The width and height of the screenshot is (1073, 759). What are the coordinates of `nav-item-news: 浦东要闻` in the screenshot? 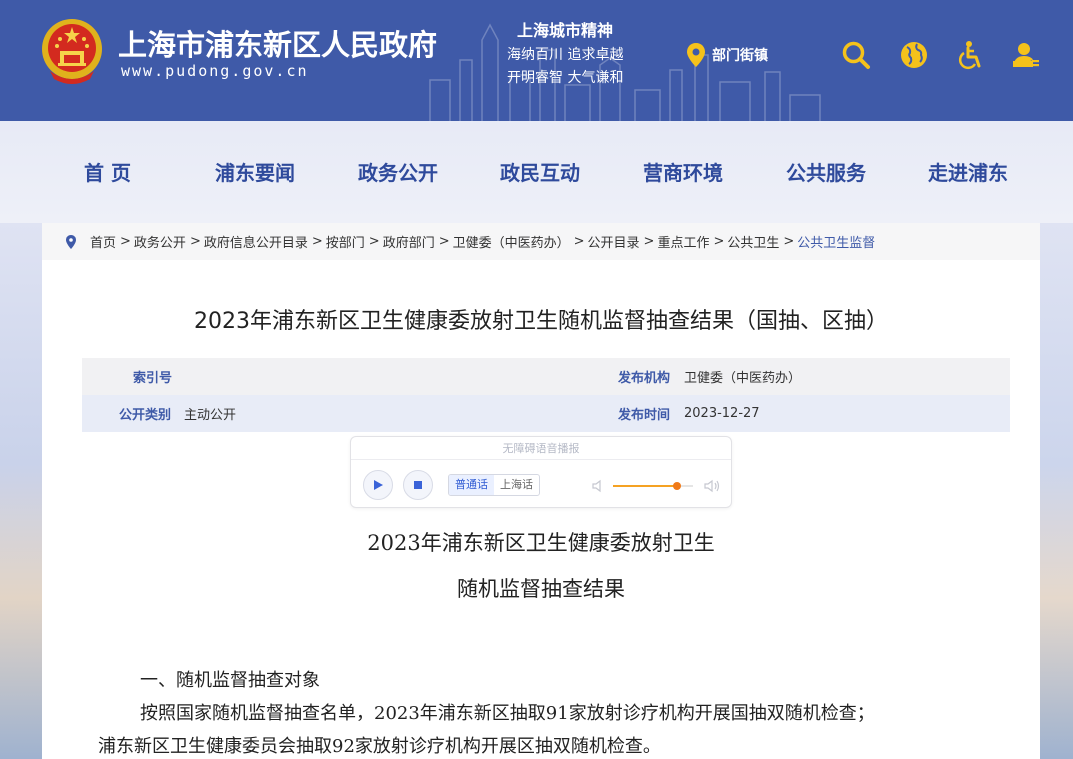 It's located at (255, 171).